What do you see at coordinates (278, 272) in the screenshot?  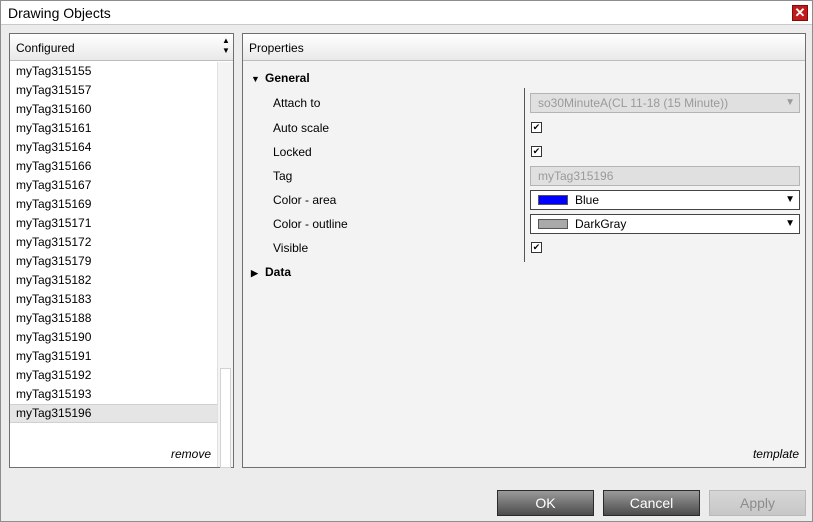 I see `data-section-label: Data` at bounding box center [278, 272].